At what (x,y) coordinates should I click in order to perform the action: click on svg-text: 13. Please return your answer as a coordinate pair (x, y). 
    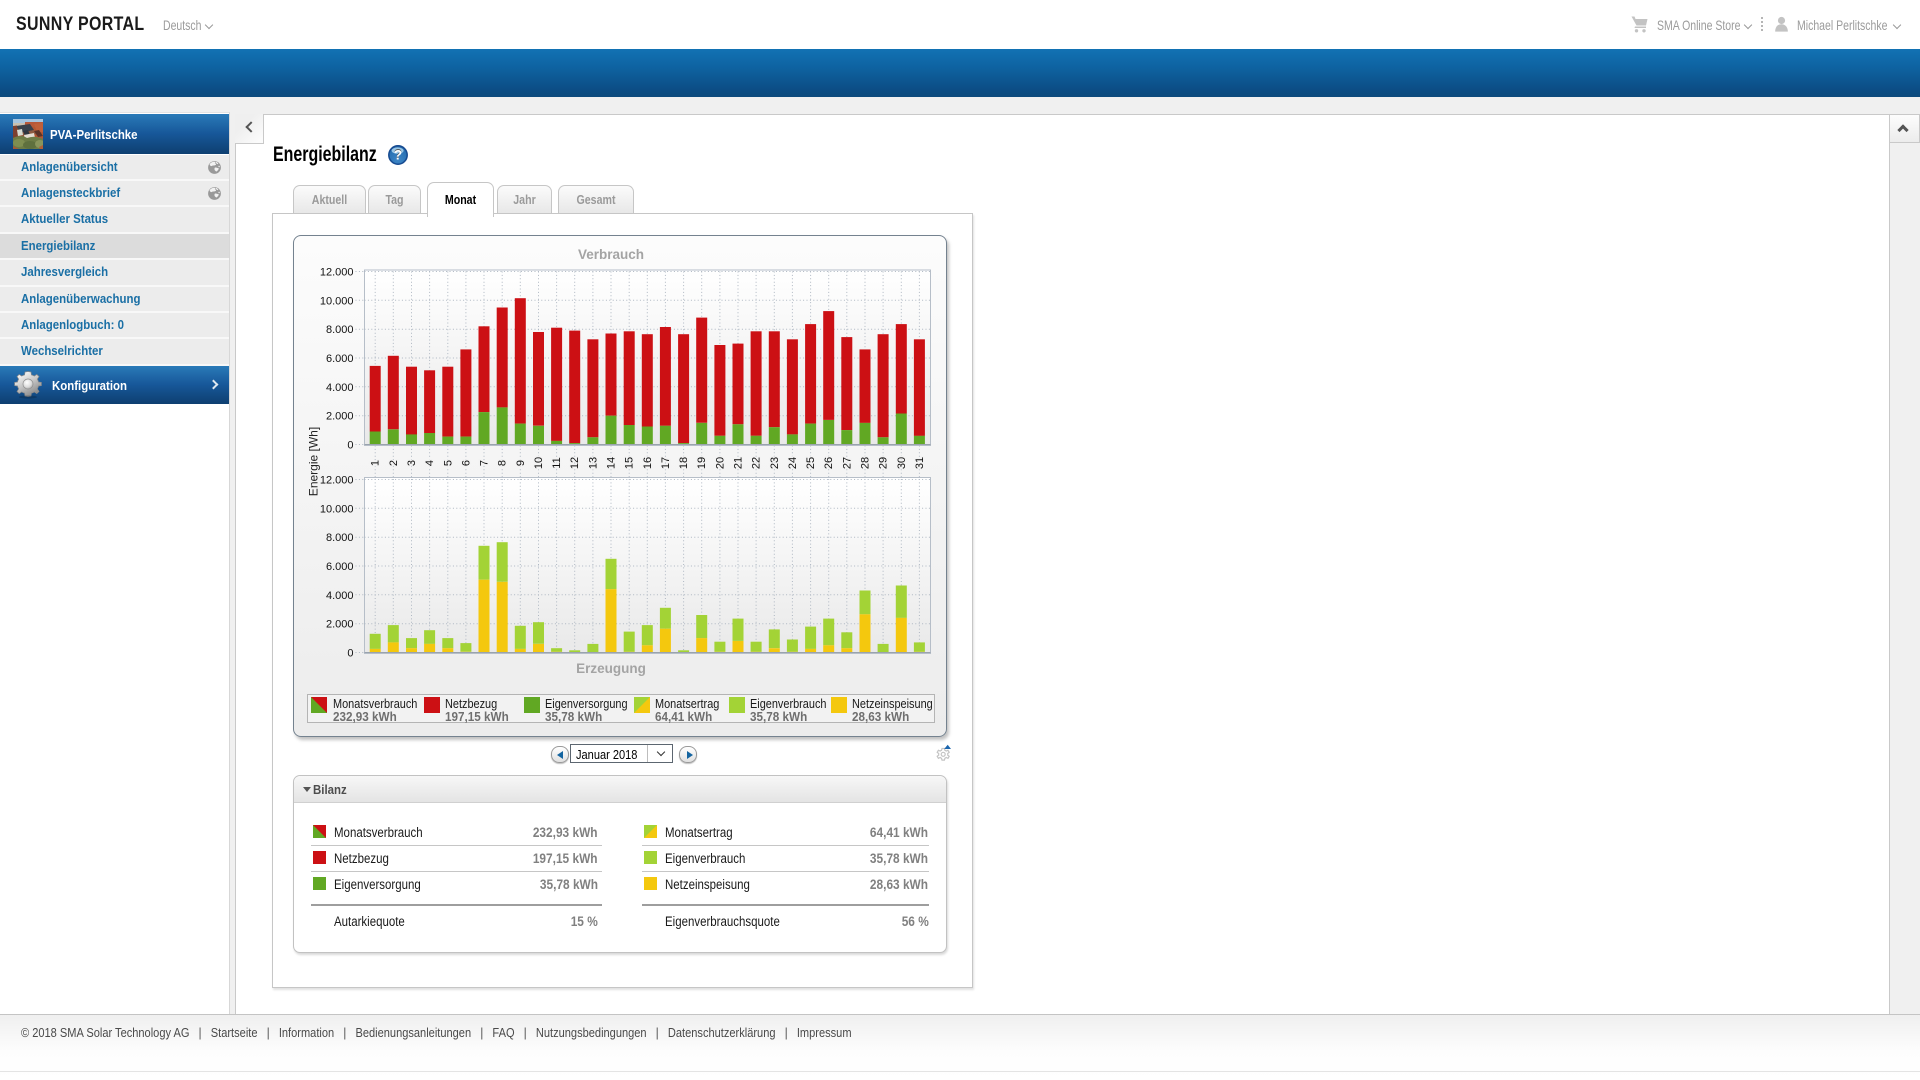
    Looking at the image, I should click on (593, 463).